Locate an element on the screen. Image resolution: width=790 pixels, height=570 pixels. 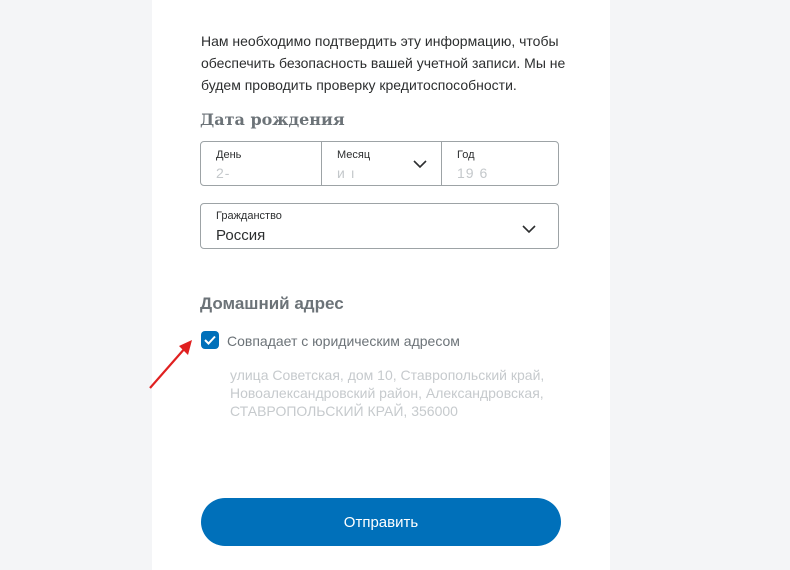
day-field: День 2- is located at coordinates (261, 163).